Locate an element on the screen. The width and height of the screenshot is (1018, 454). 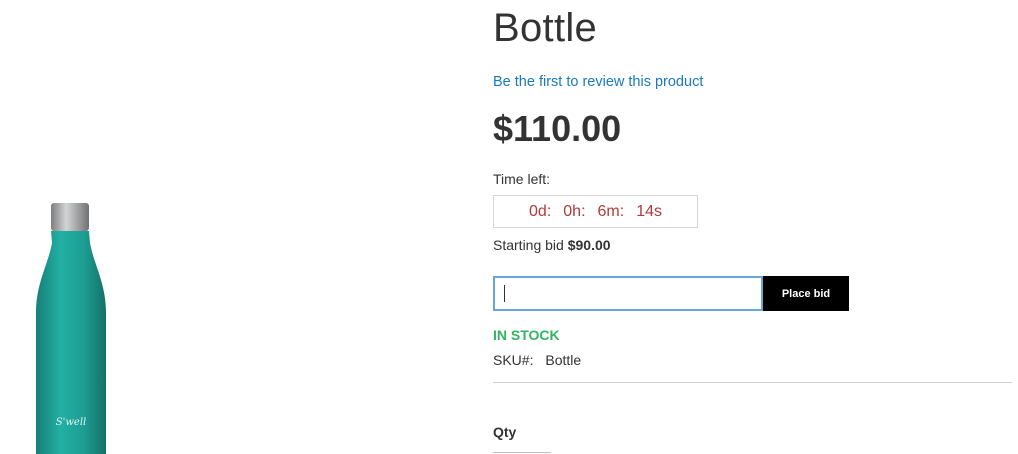
sku-label: SKU#: is located at coordinates (513, 360).